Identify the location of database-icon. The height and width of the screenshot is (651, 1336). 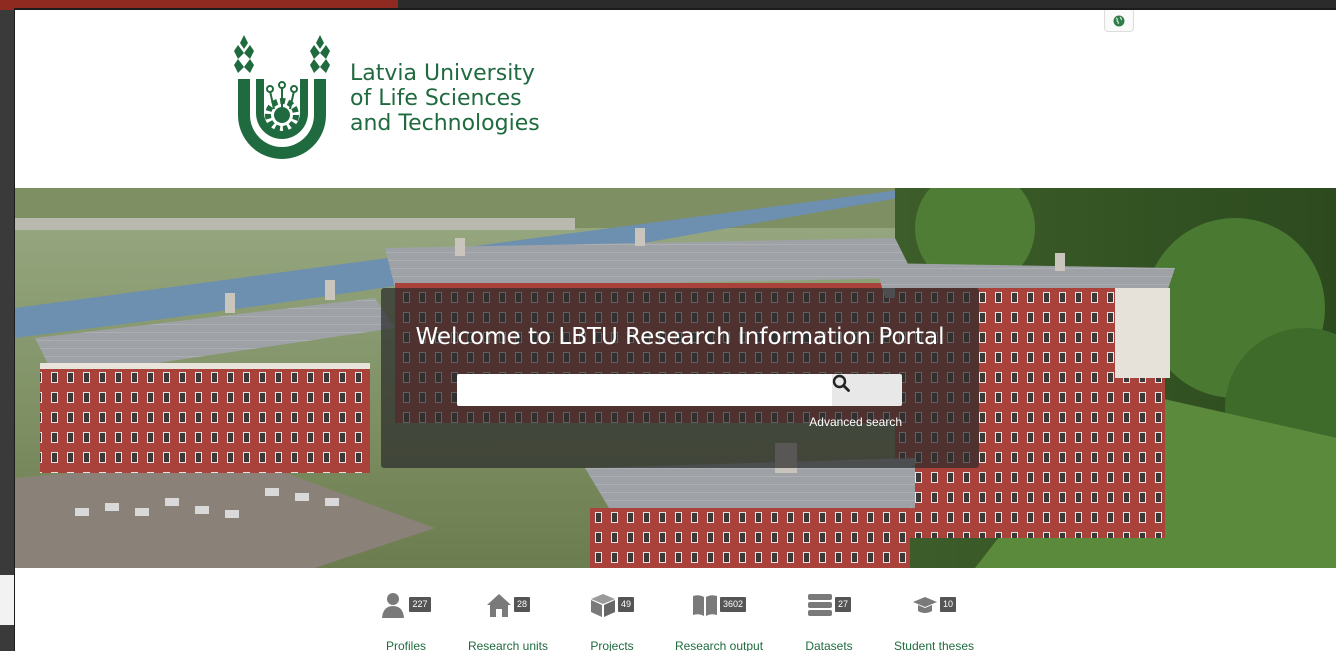
(819, 604).